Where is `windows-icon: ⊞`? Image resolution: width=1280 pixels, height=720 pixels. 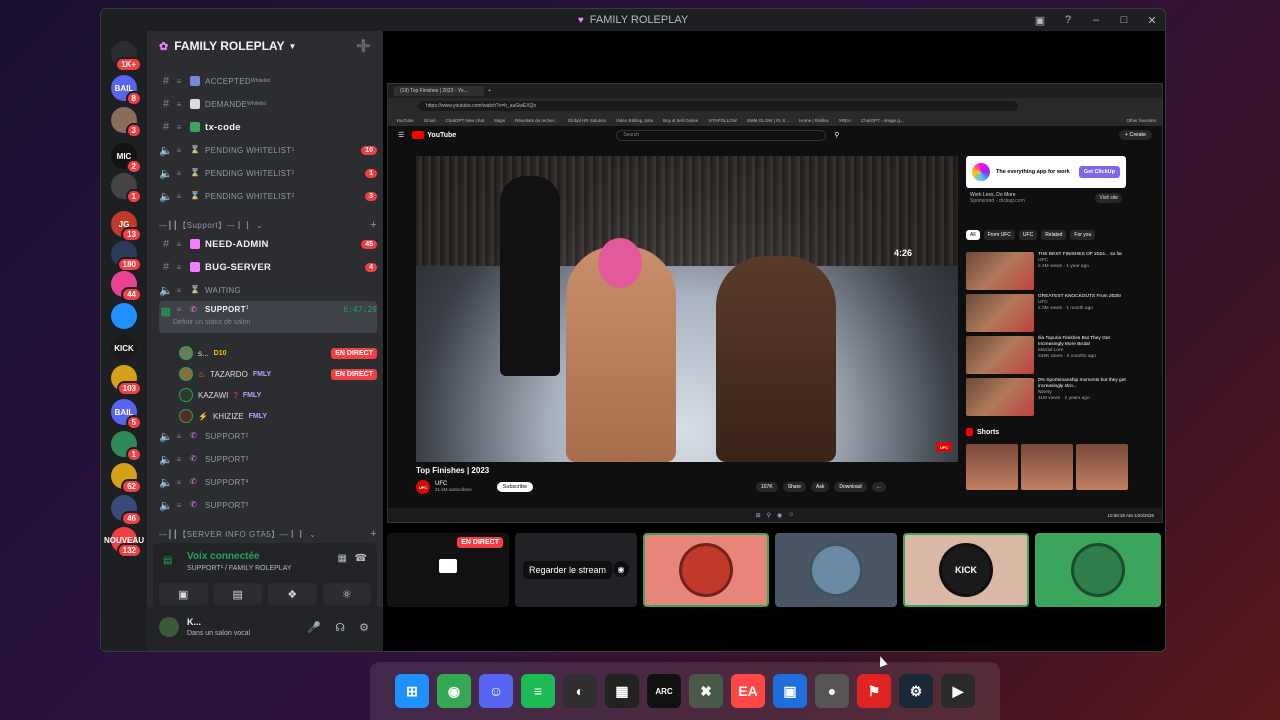 windows-icon: ⊞ is located at coordinates (412, 691).